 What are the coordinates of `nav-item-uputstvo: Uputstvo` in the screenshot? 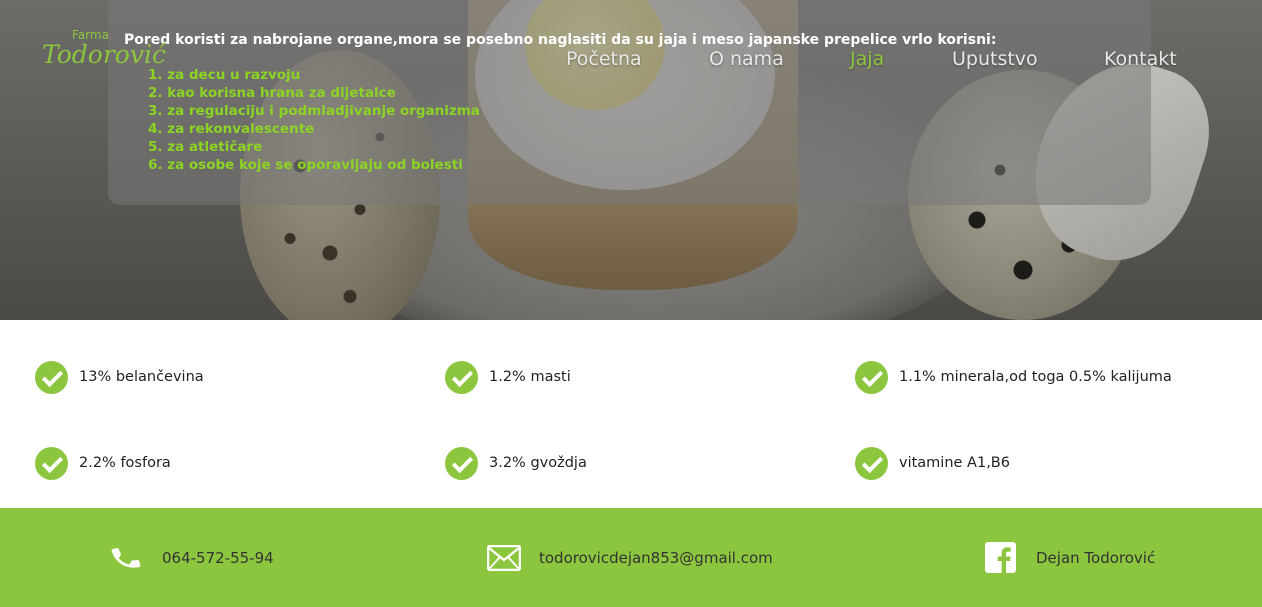 It's located at (995, 59).